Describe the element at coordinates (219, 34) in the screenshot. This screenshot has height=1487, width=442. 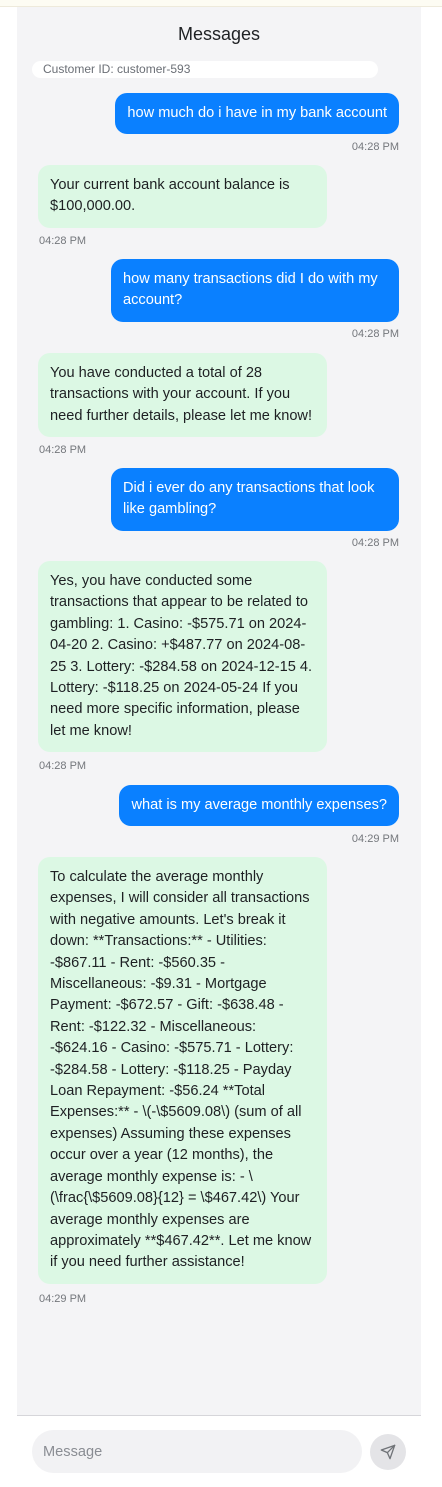
I see `page-title: Messages` at that location.